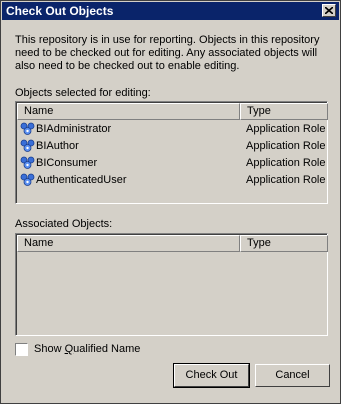 This screenshot has height=404, width=341. What do you see at coordinates (81, 180) in the screenshot?
I see `item-name: AuthenticatedUser` at bounding box center [81, 180].